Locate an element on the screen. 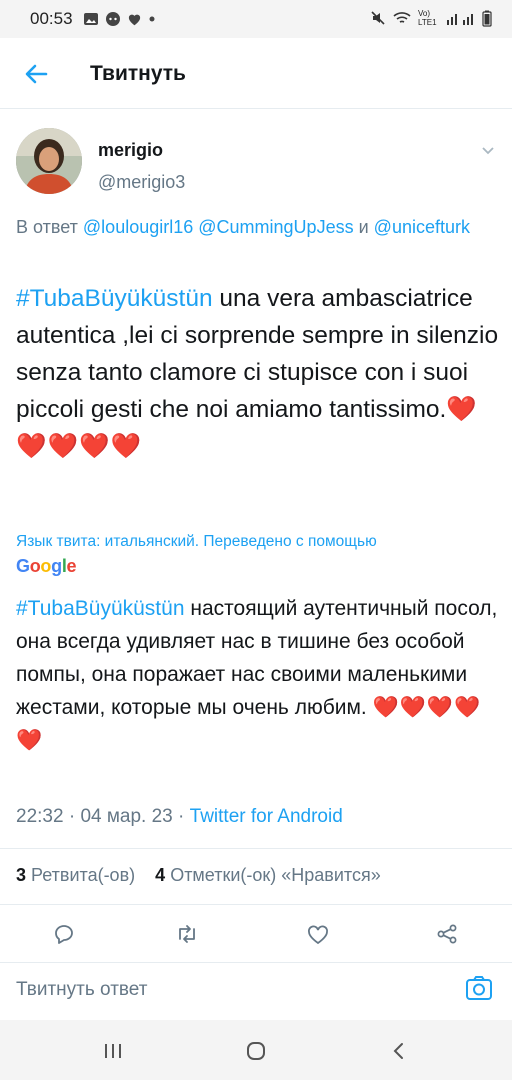  tweet-meta: 22:32 · 04 мар. 23 · Twitter for Android is located at coordinates (179, 816).